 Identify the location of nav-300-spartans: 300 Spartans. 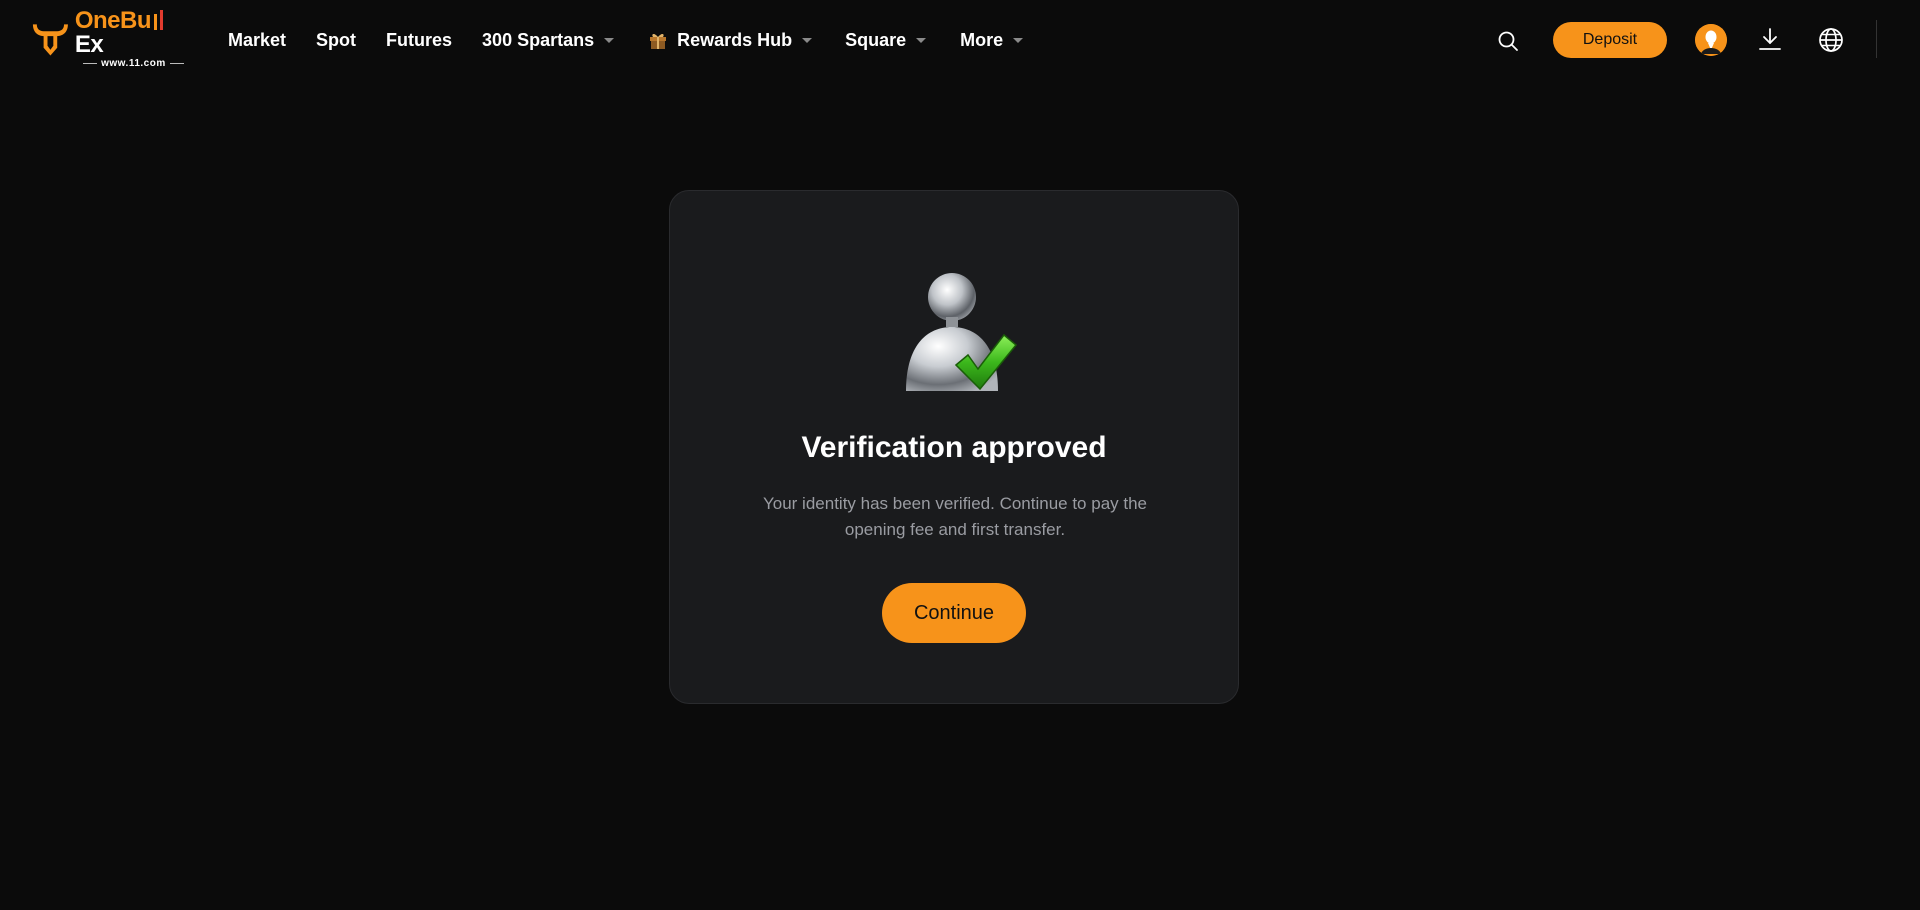
(548, 40).